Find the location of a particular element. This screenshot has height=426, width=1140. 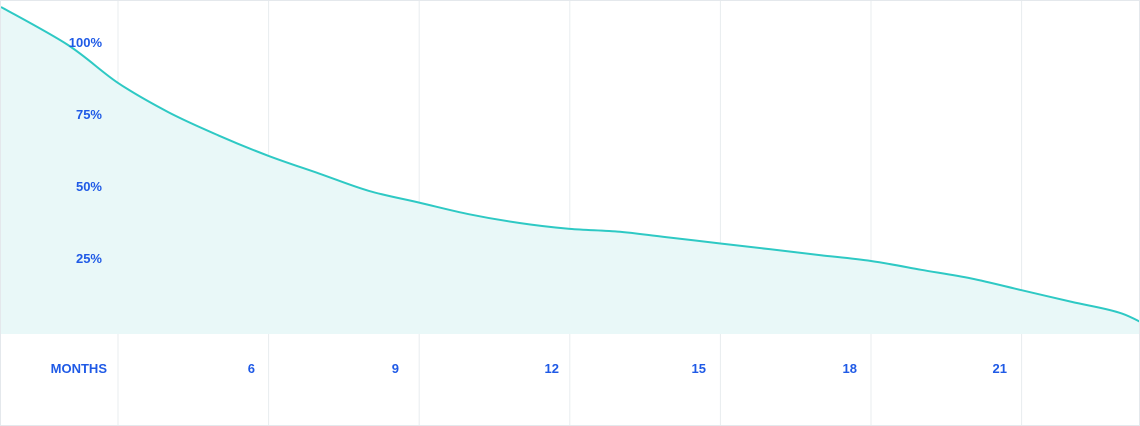

y-tick-label-50: 50% is located at coordinates (89, 186).